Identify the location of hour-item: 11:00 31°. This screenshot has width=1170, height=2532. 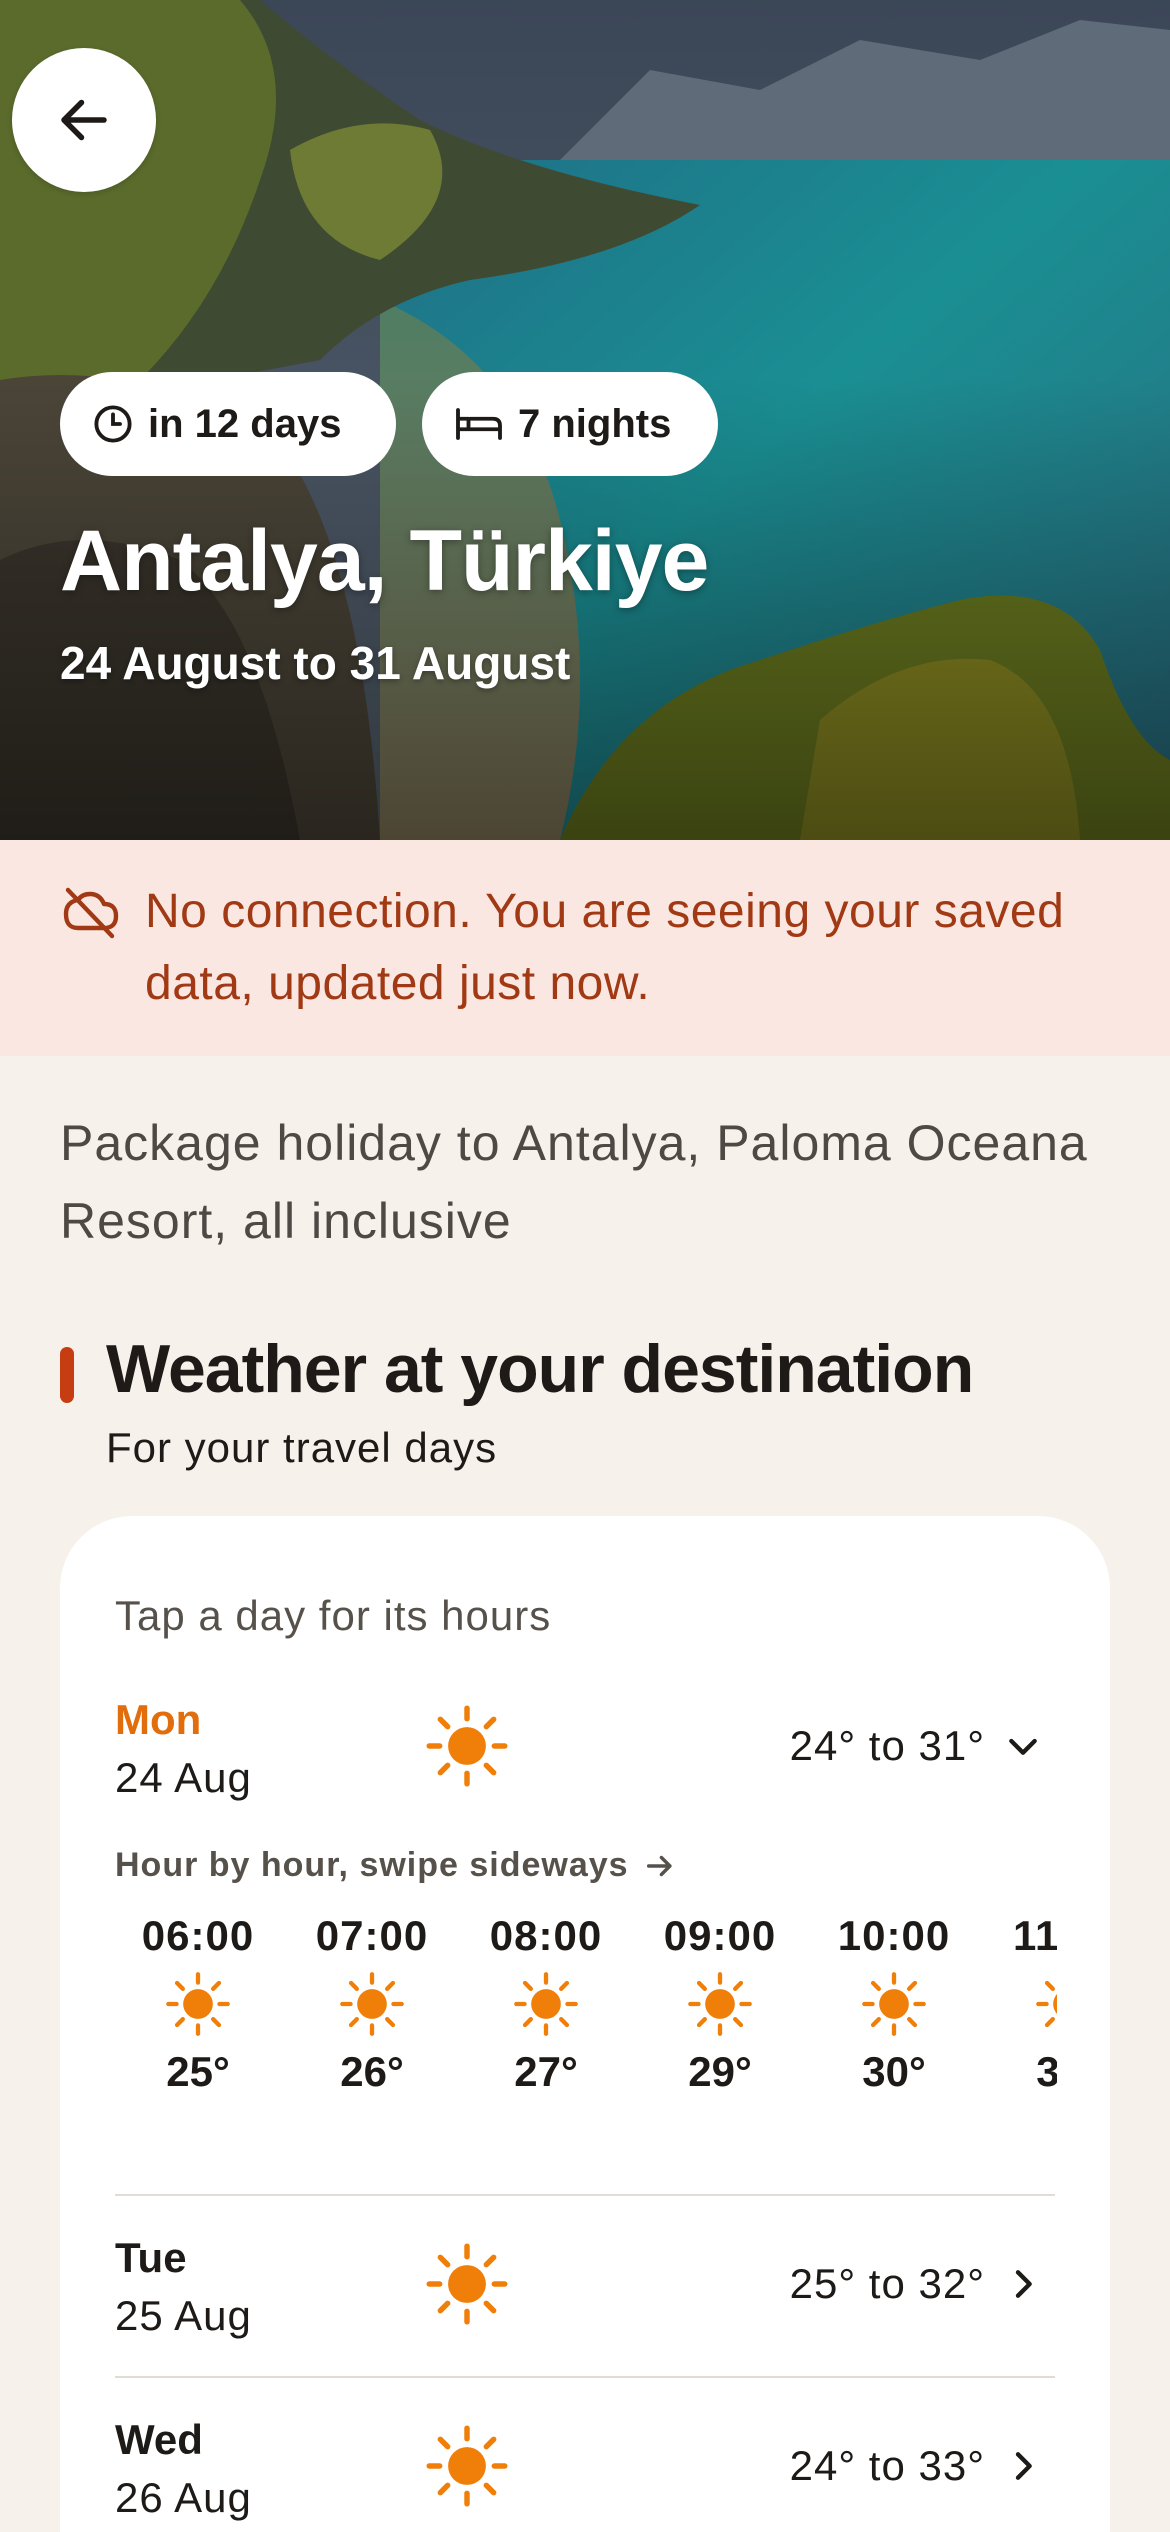
(1025, 2004).